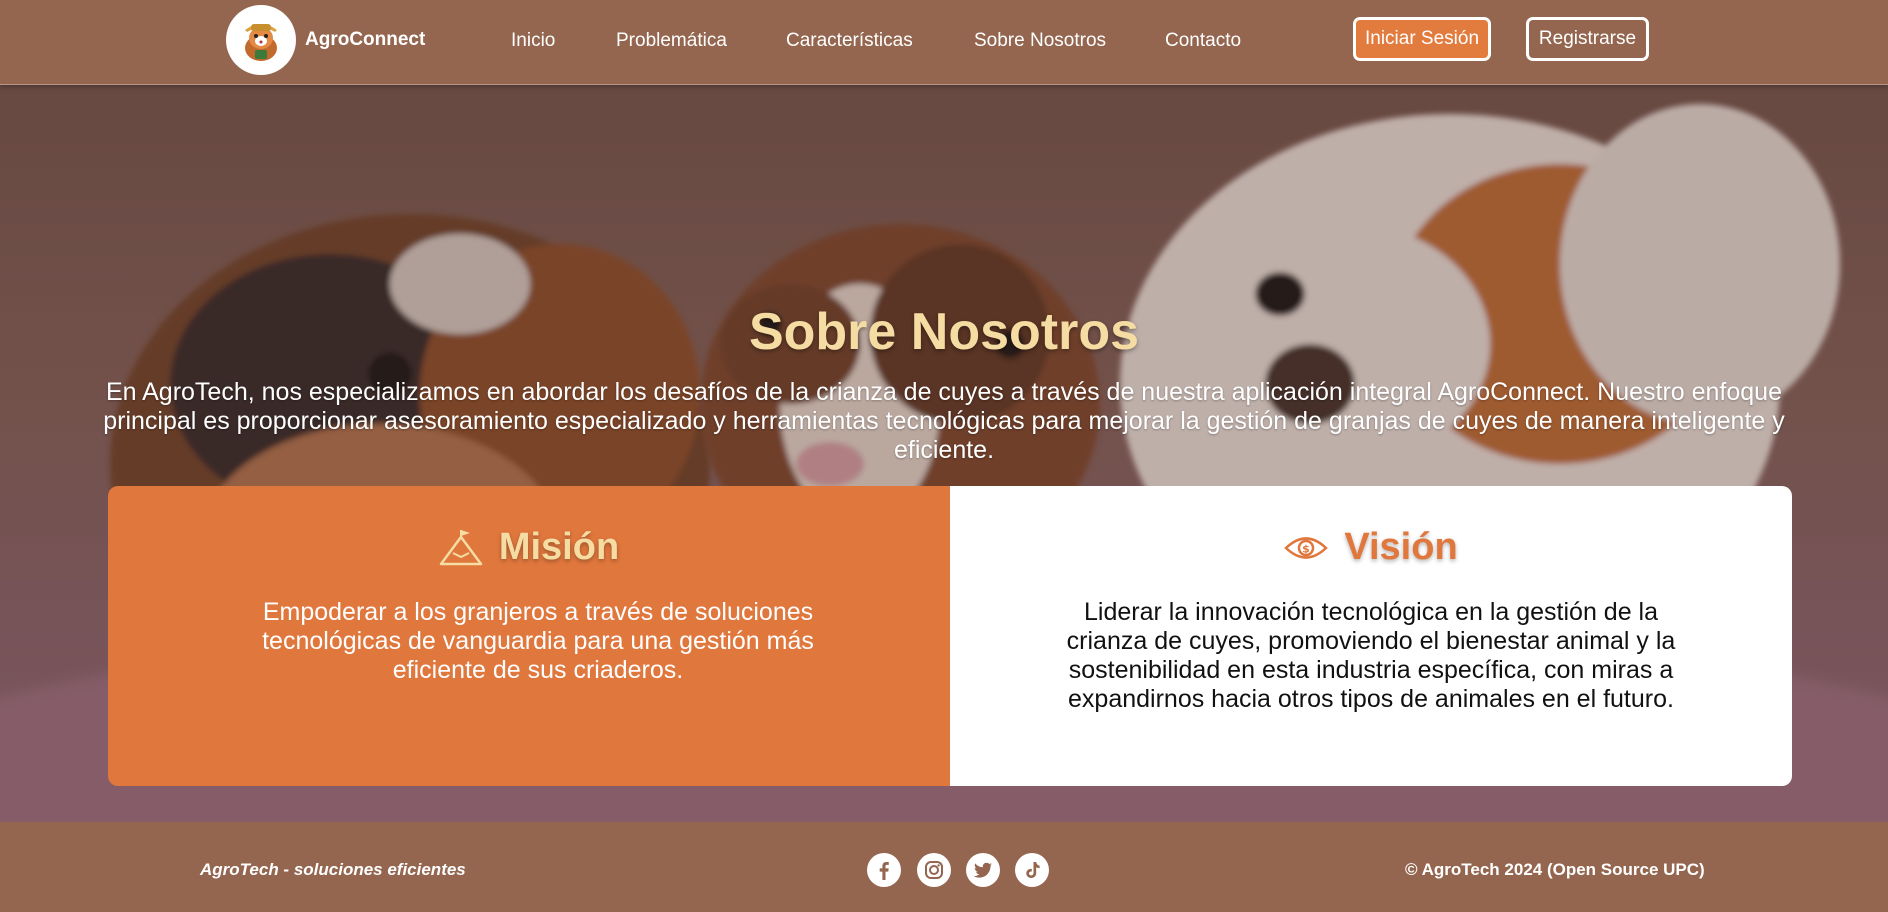 The height and width of the screenshot is (912, 1888). I want to click on vision-header: $ Visión, so click(1371, 547).